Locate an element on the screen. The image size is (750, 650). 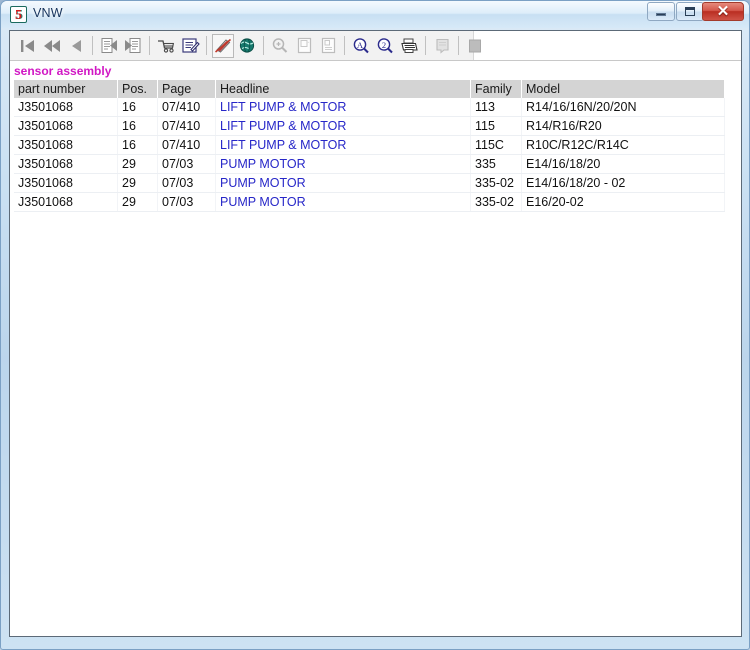
first-record-button is located at coordinates (28, 46).